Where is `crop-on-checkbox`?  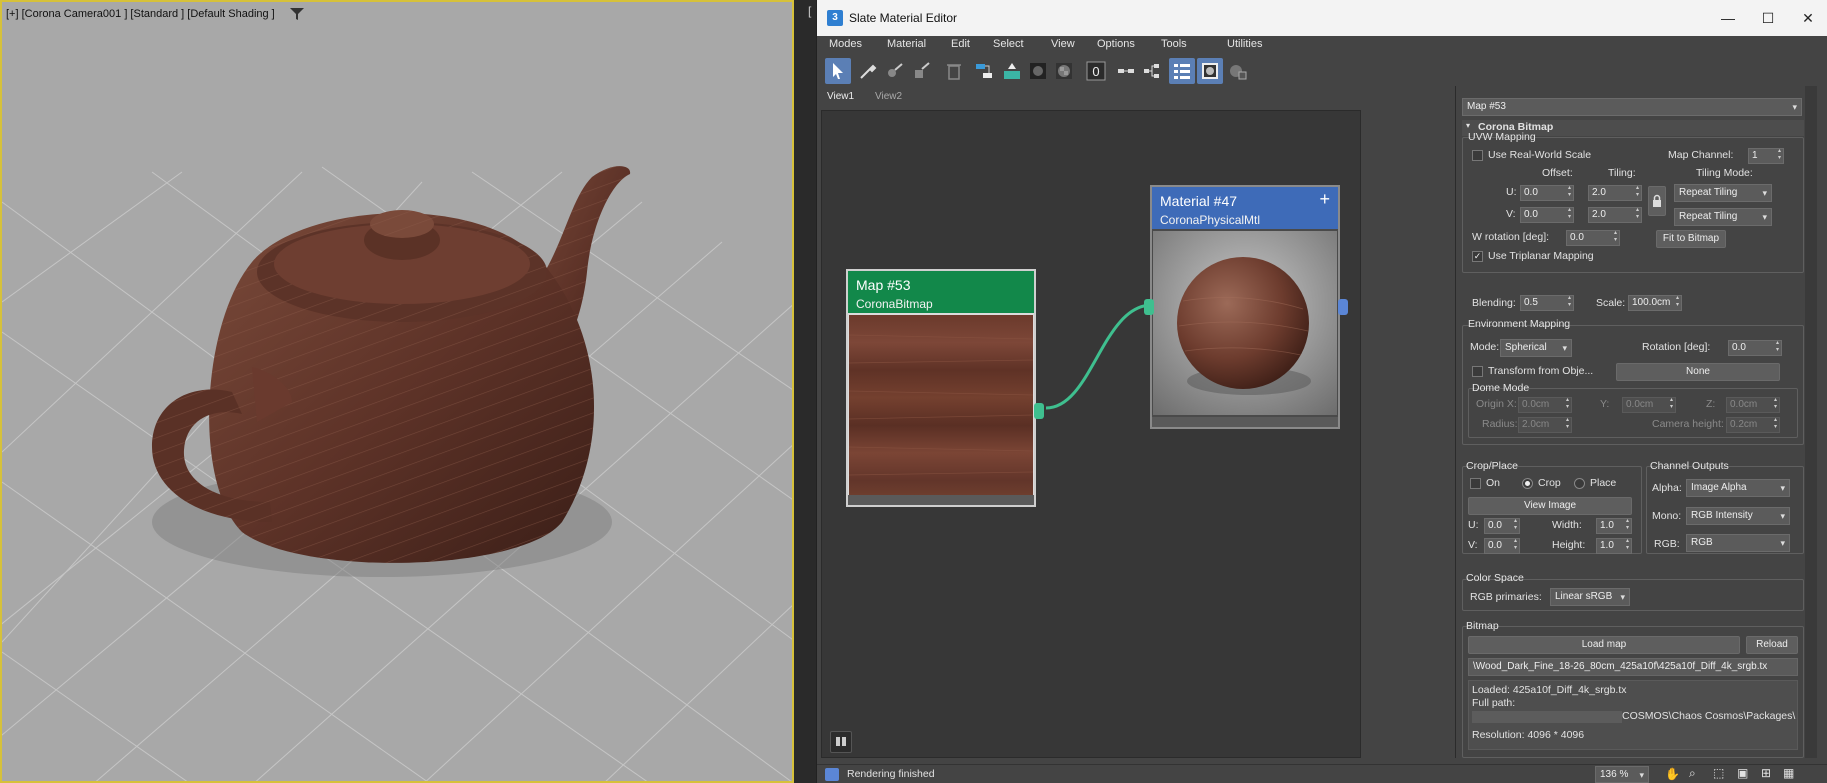
crop-on-checkbox is located at coordinates (1475, 483).